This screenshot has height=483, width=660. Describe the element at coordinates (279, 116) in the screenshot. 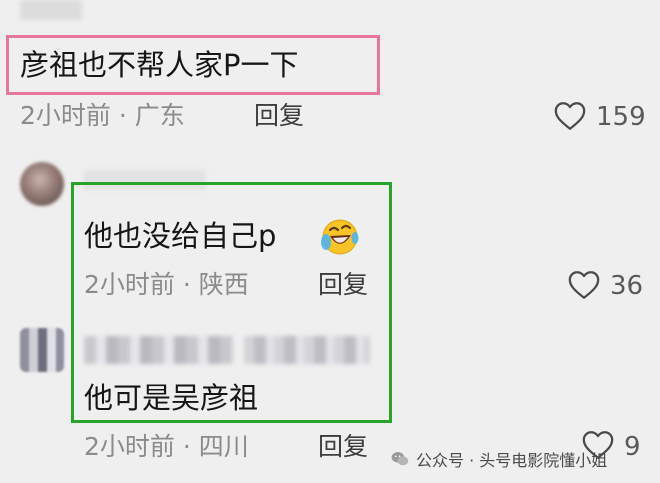

I see `comment-1-reply-button: 回复` at that location.